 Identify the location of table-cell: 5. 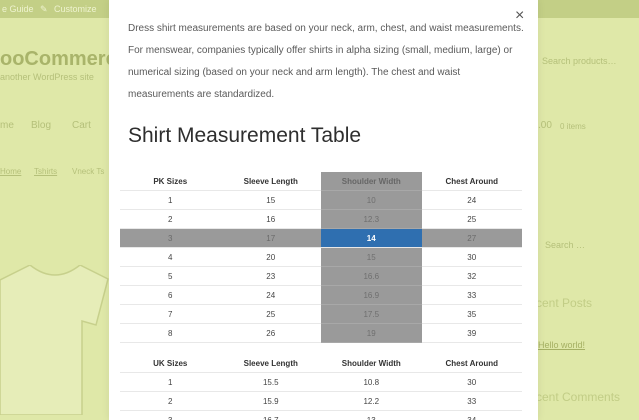
(170, 276).